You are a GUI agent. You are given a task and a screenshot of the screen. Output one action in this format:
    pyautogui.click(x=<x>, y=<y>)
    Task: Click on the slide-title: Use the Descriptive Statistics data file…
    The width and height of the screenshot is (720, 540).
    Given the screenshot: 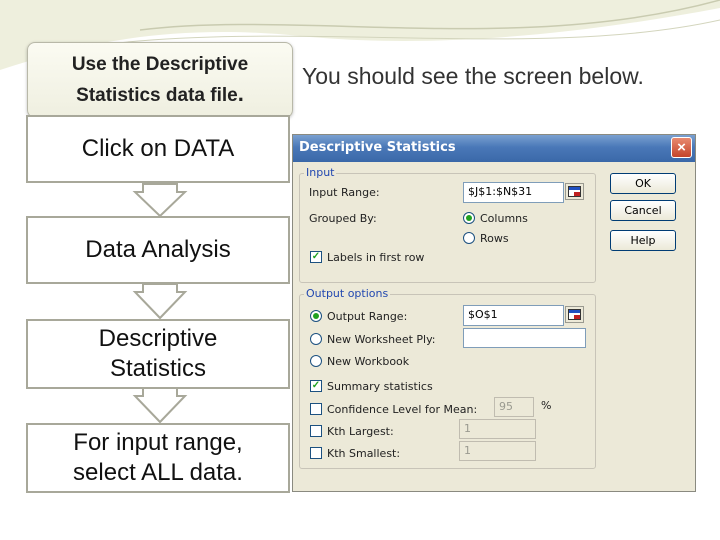 What is the action you would take?
    pyautogui.click(x=160, y=80)
    